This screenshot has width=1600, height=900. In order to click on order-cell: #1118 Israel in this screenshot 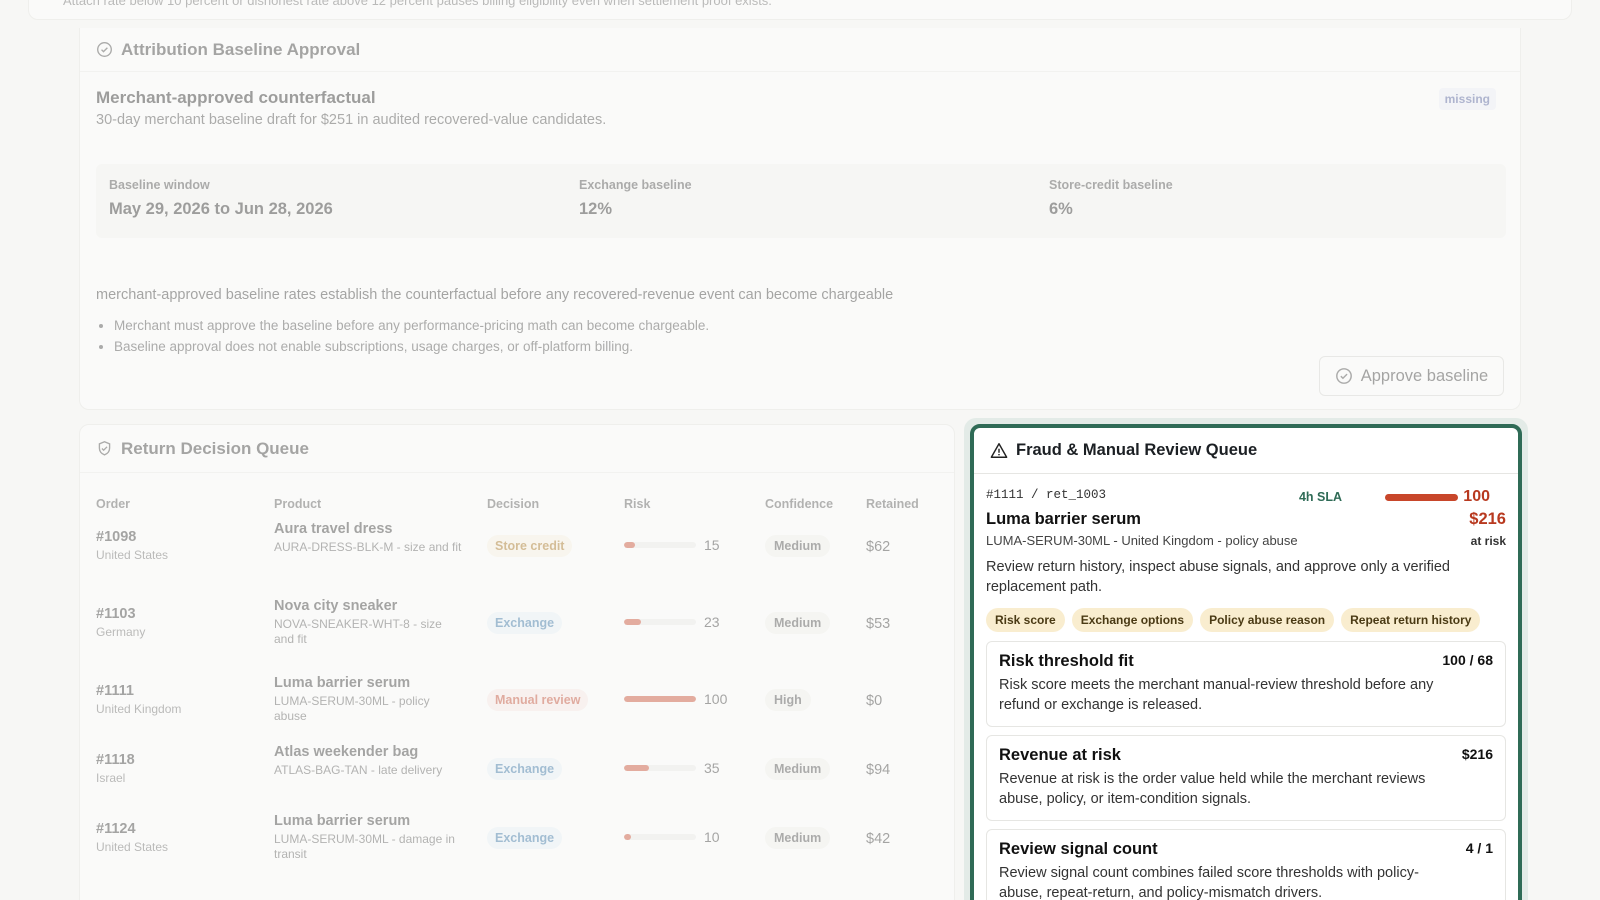, I will do `click(115, 768)`.